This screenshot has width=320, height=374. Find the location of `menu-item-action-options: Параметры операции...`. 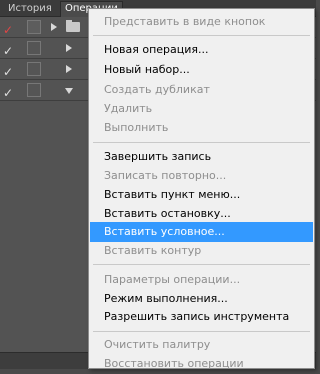

menu-item-action-options: Параметры операции... is located at coordinates (201, 280).